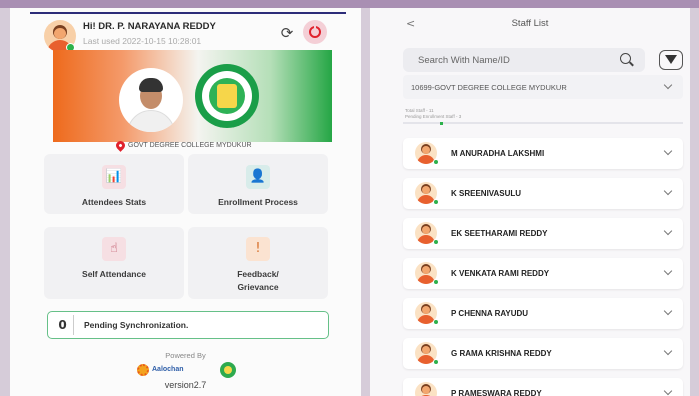  Describe the element at coordinates (498, 153) in the screenshot. I see `staff-name: M ANURADHA LAKSHMI` at that location.